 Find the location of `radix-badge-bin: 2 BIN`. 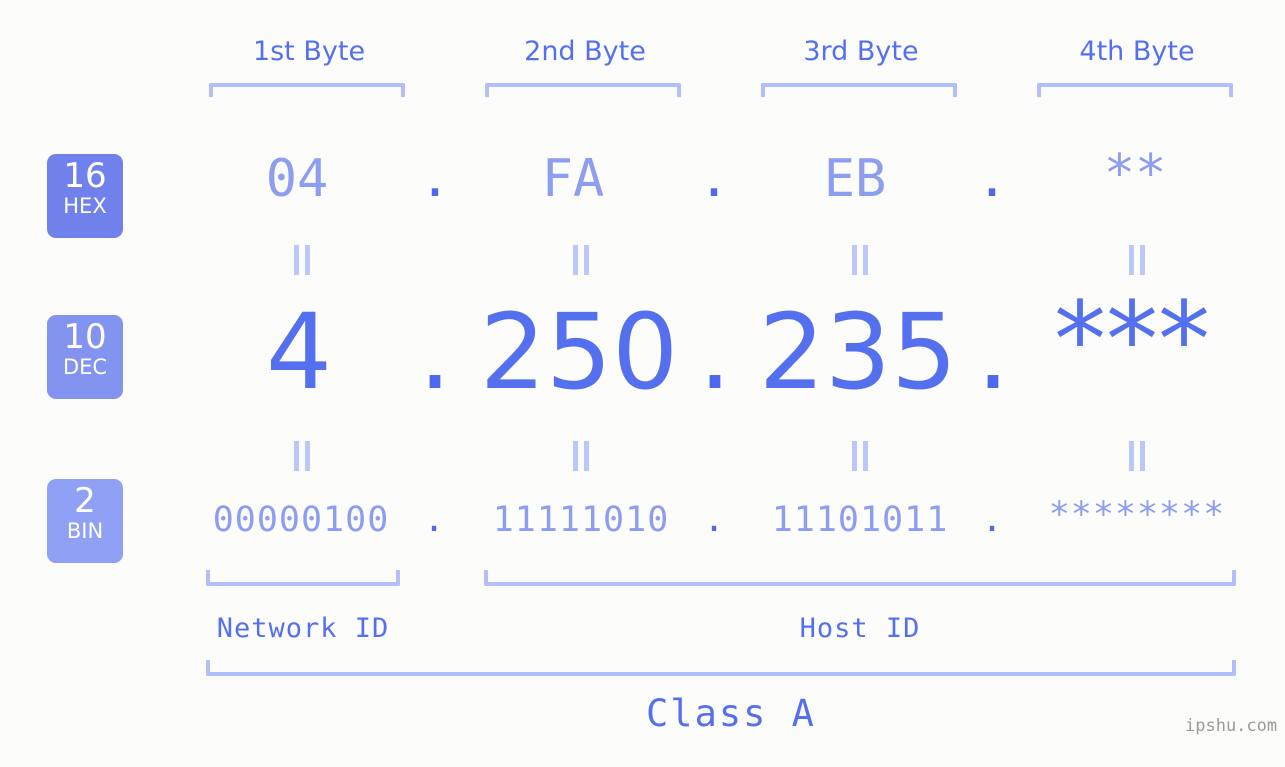

radix-badge-bin: 2 BIN is located at coordinates (85, 521).